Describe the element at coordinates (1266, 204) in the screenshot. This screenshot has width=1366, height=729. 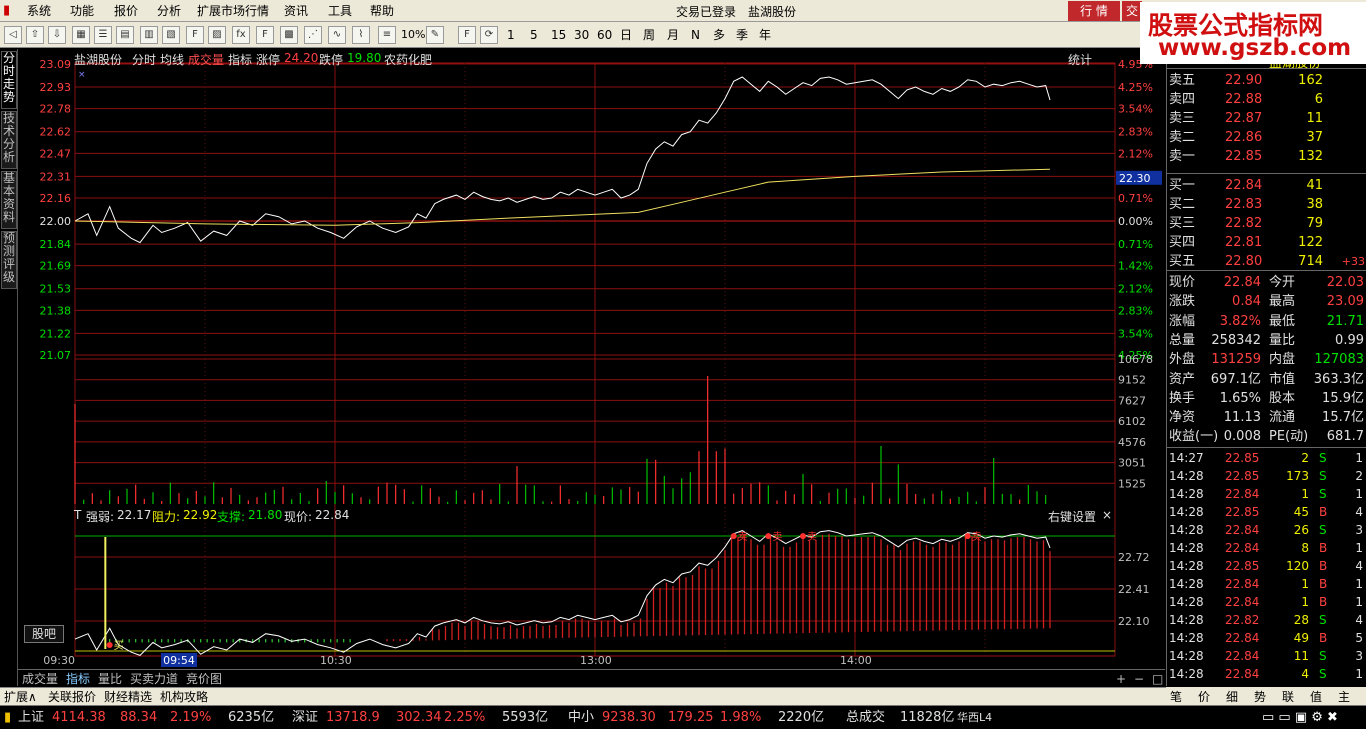
I see `buy-level: 买二 22.83 38` at that location.